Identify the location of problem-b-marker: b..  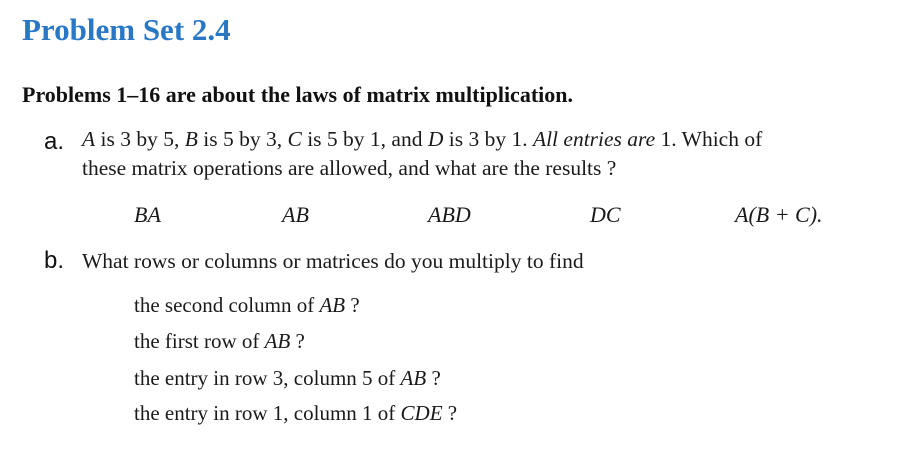
(54, 260).